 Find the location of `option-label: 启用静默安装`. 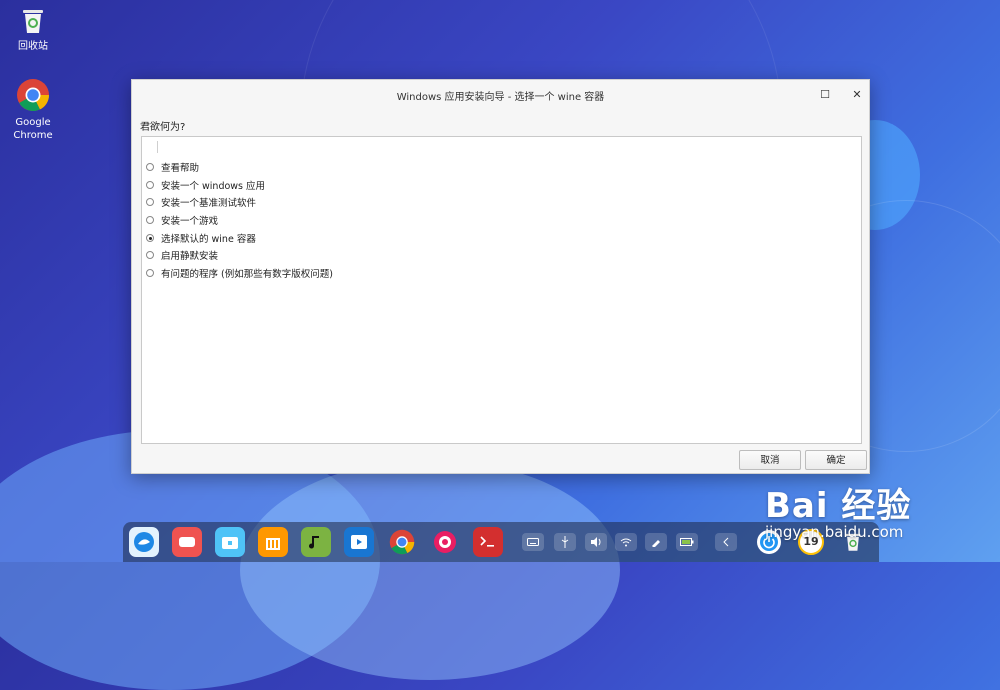

option-label: 启用静默安装 is located at coordinates (190, 256).